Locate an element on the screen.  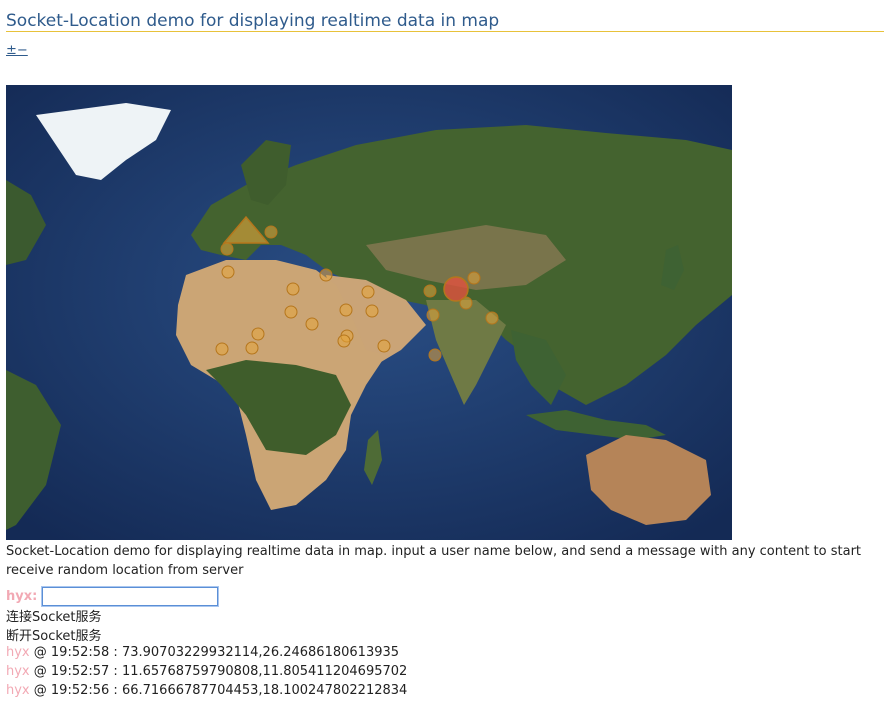
log-time: 19:52:57 is located at coordinates (80, 671).